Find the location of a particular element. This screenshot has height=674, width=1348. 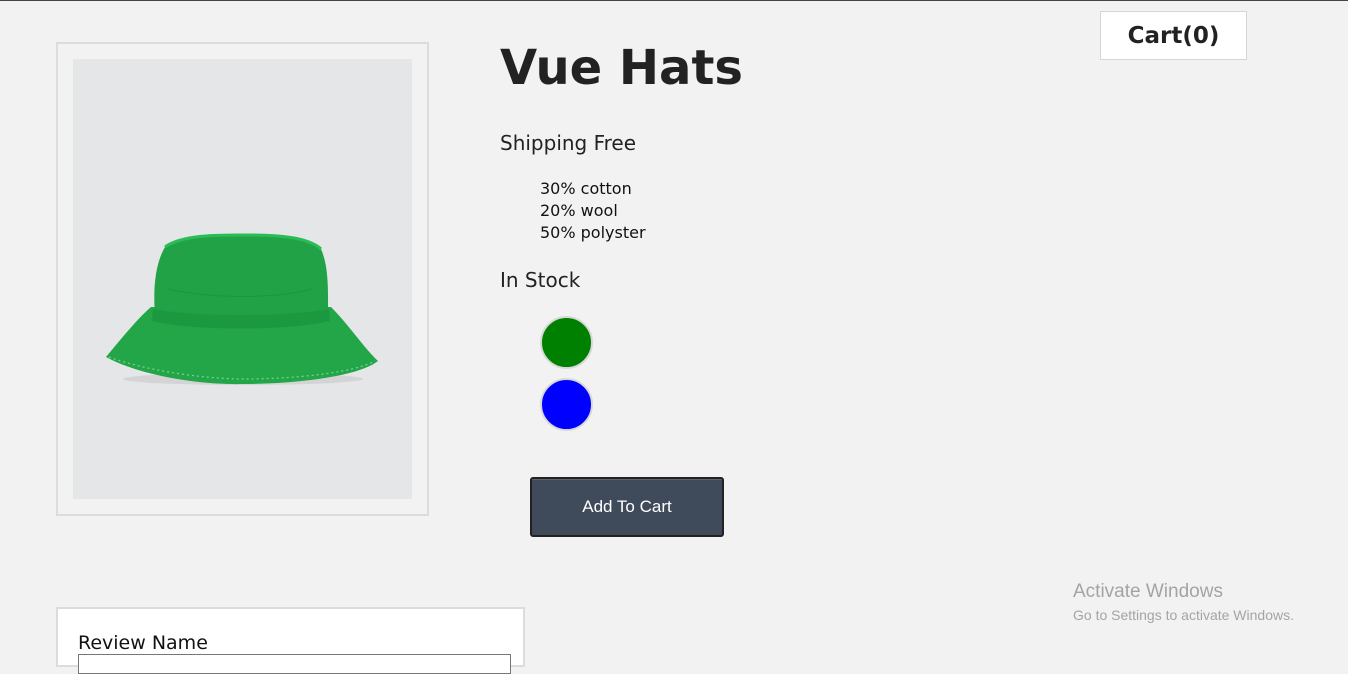

product-title: Vue Hats is located at coordinates (621, 68).